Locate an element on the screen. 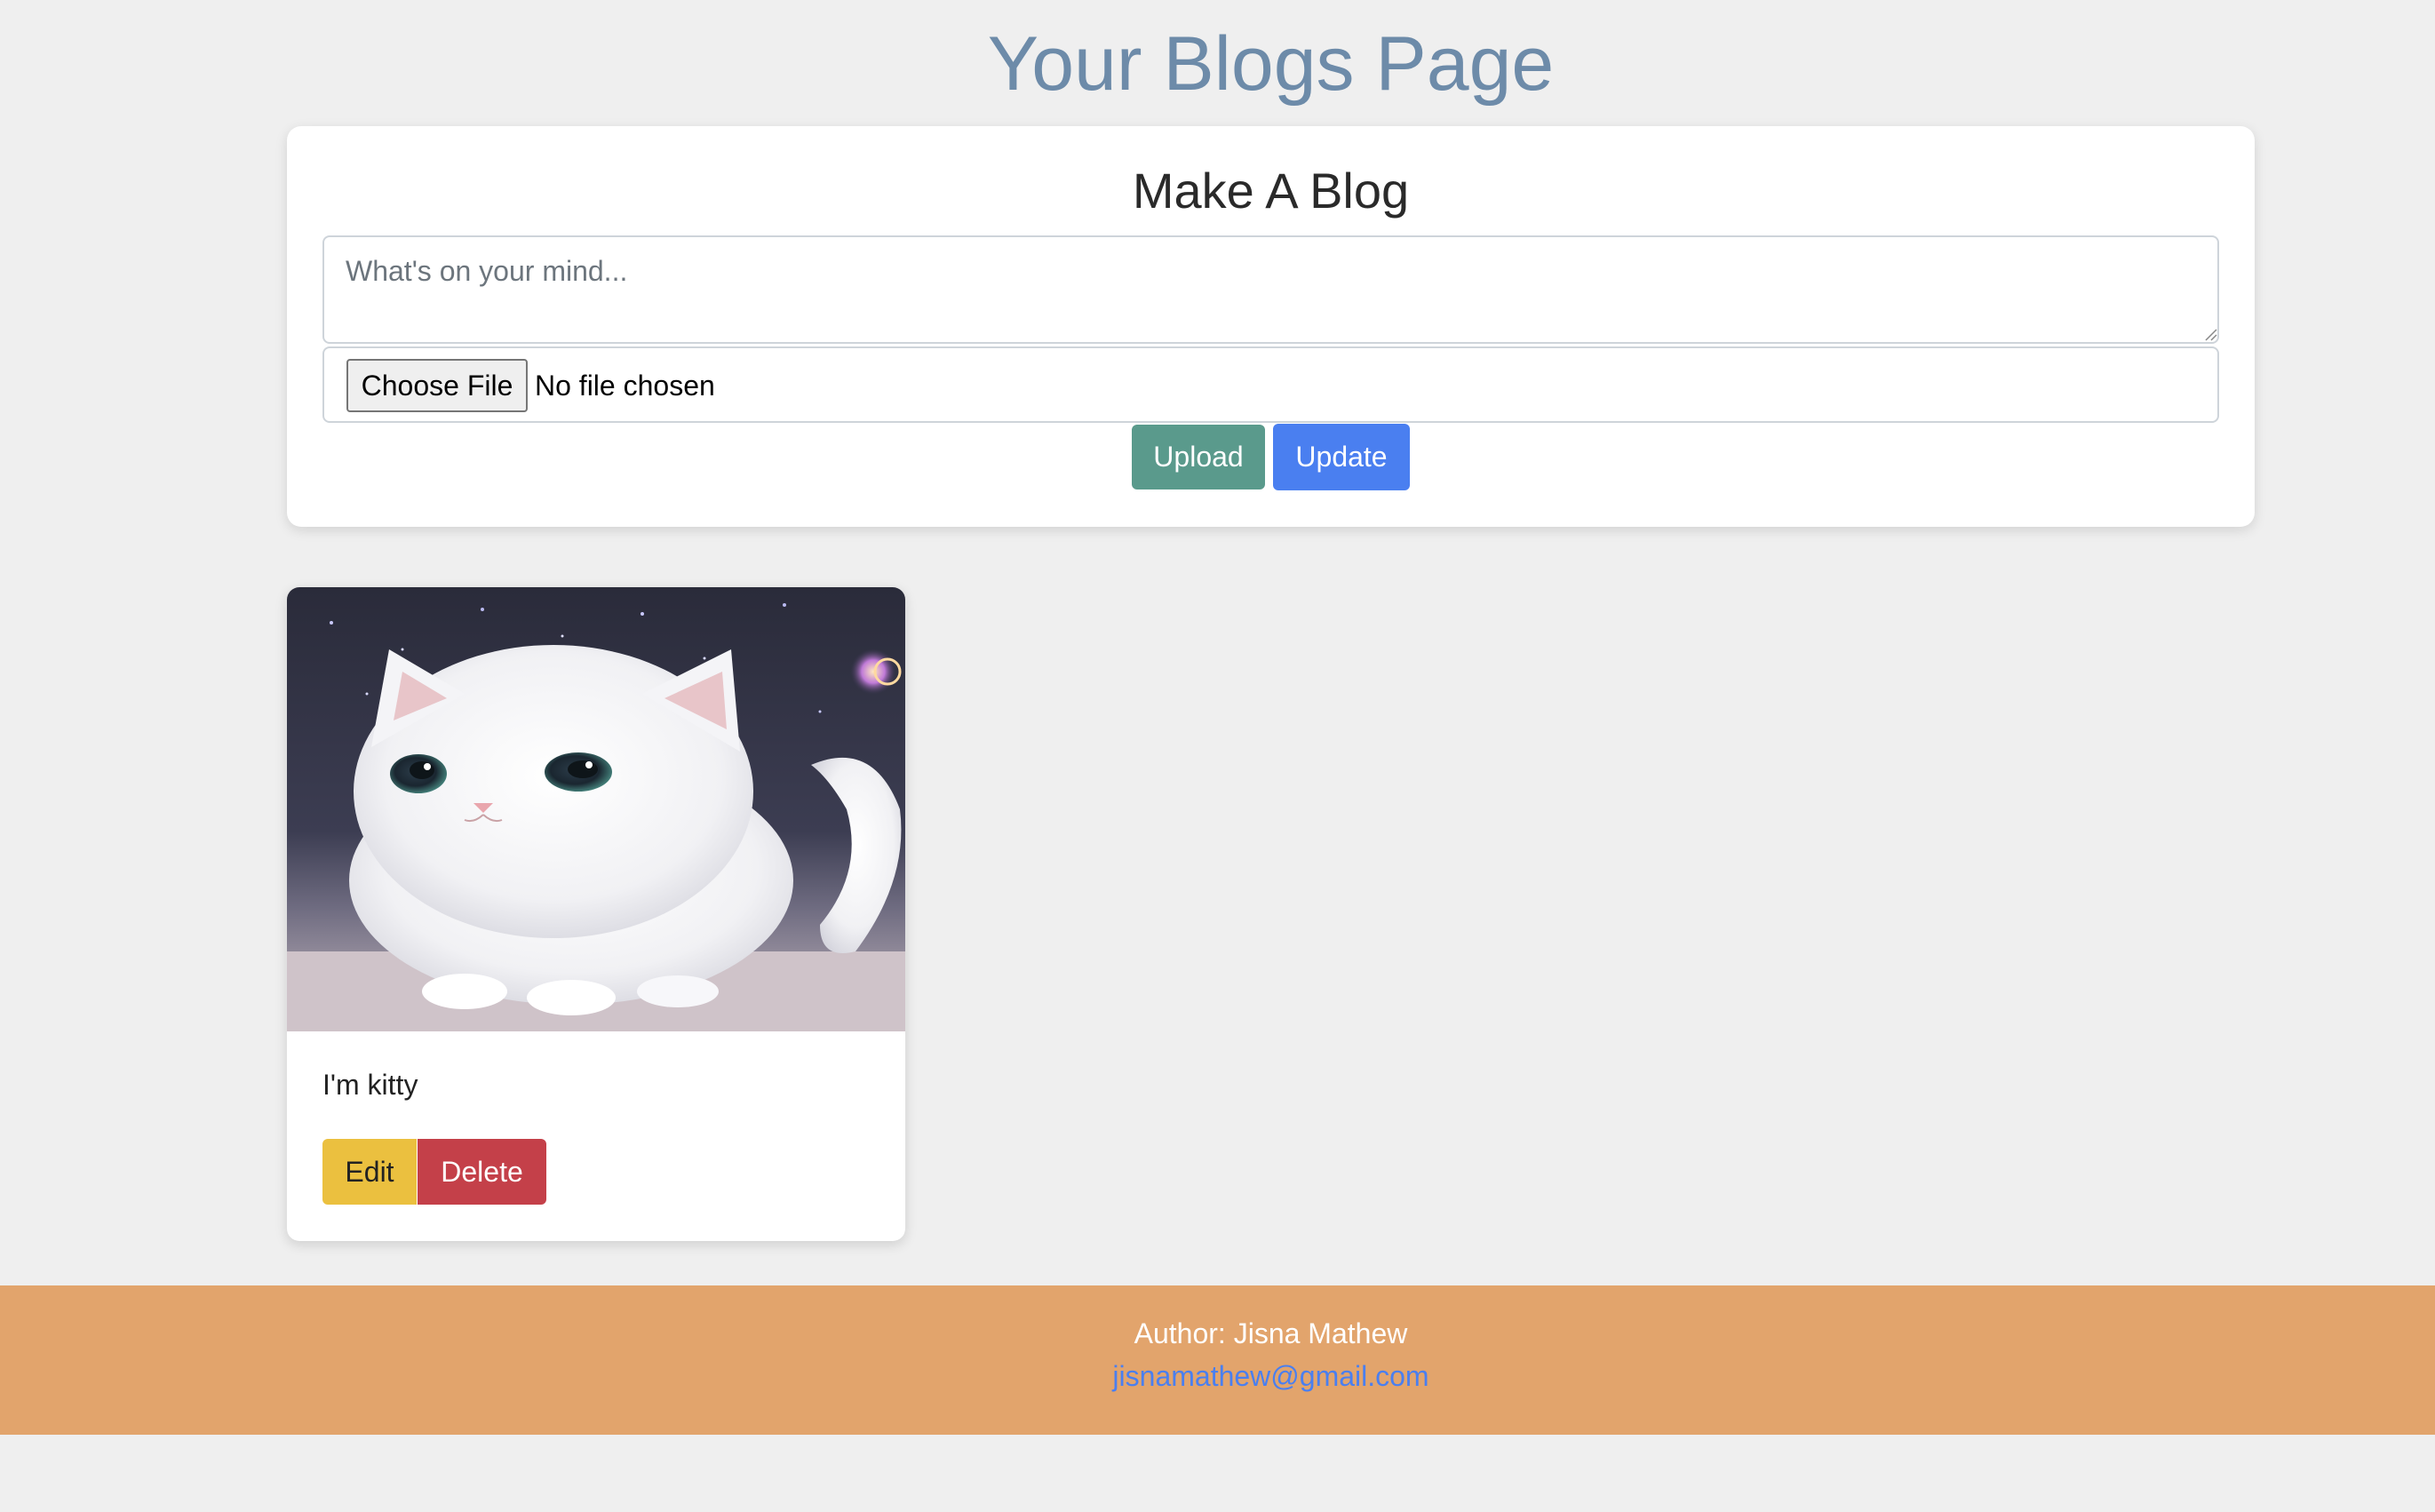  footer-author: Author: Jisna Mathew is located at coordinates (1271, 1333).